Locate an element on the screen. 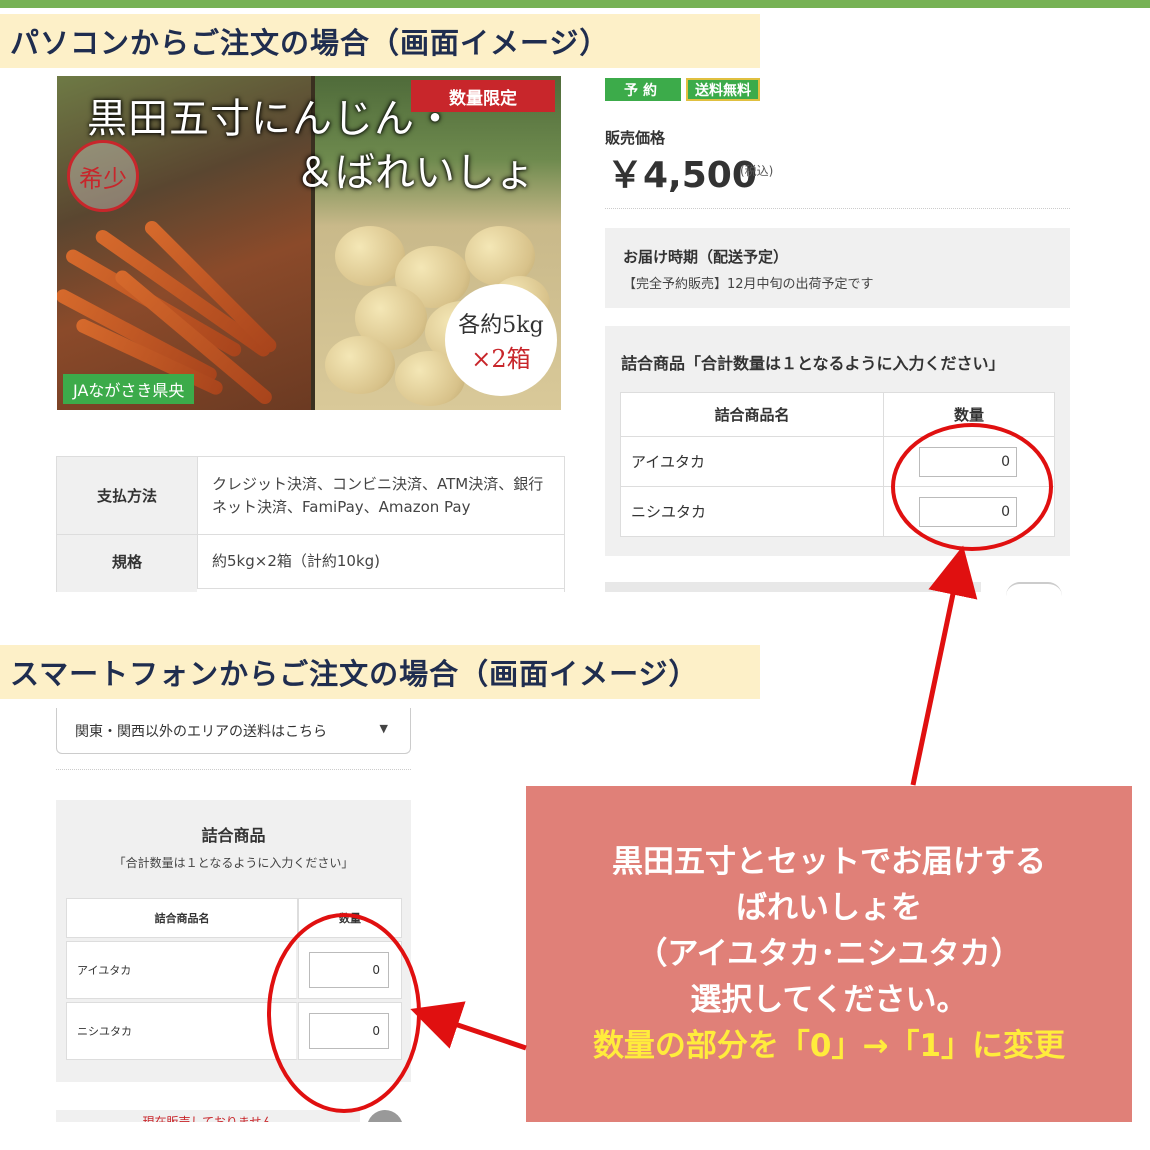 The image size is (1150, 1150). sp-assortment-title: 詰合商品 is located at coordinates (233, 835).